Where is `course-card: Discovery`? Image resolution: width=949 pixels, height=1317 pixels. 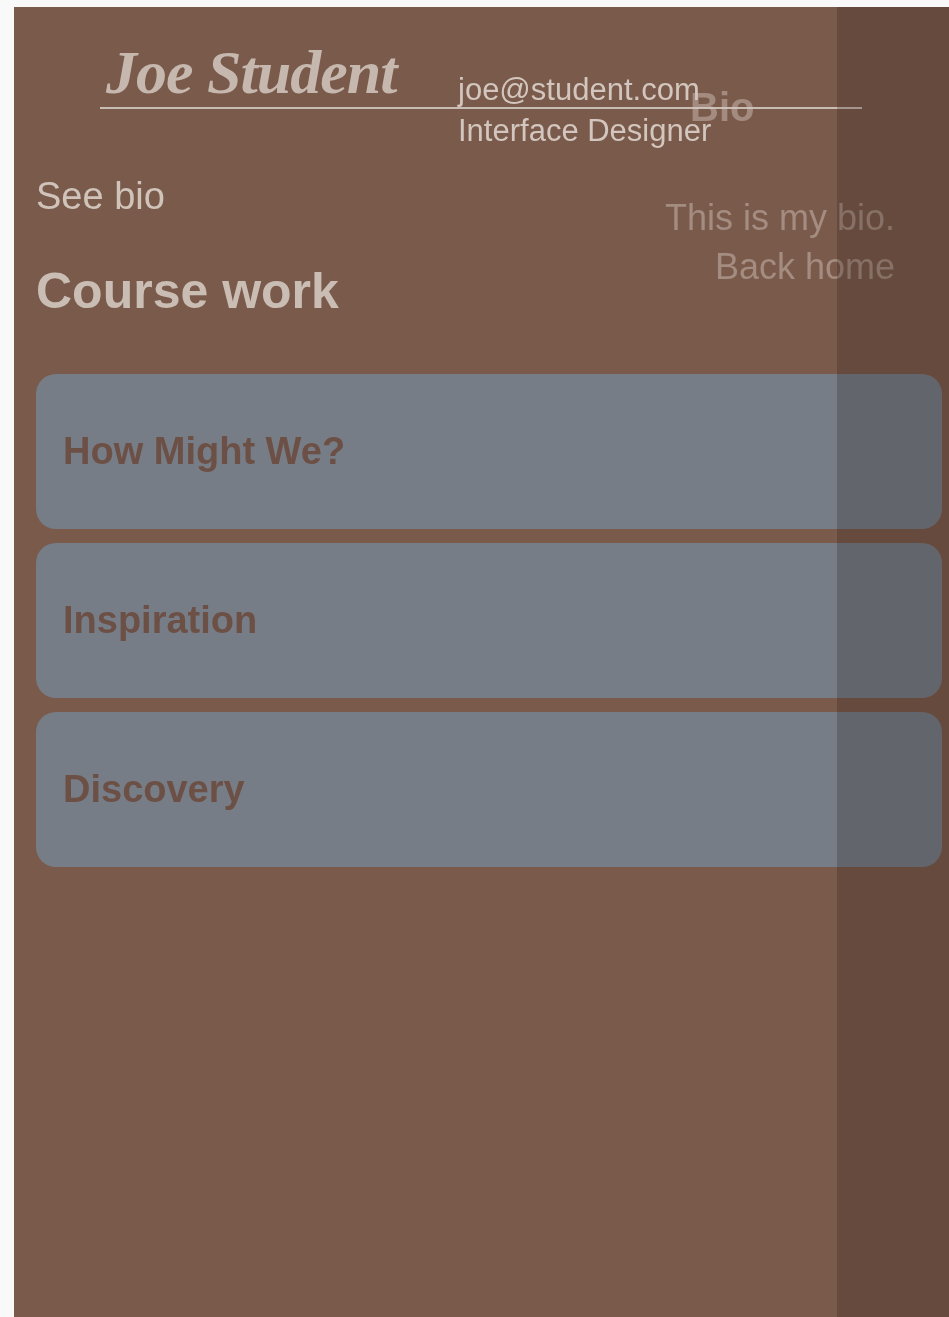 course-card: Discovery is located at coordinates (489, 789).